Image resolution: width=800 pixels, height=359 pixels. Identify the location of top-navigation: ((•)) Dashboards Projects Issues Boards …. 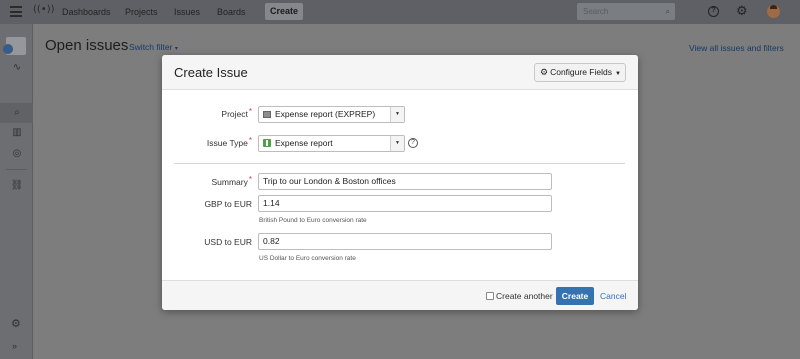
(400, 12).